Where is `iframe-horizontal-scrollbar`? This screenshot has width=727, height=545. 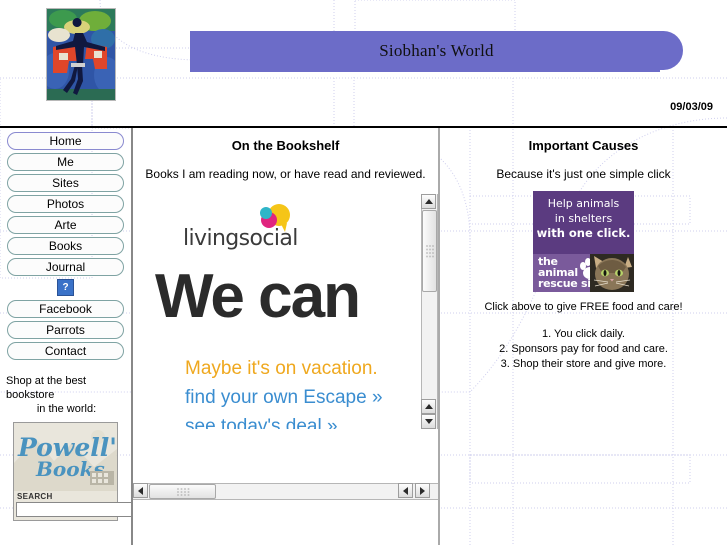
iframe-horizontal-scrollbar is located at coordinates (285, 491).